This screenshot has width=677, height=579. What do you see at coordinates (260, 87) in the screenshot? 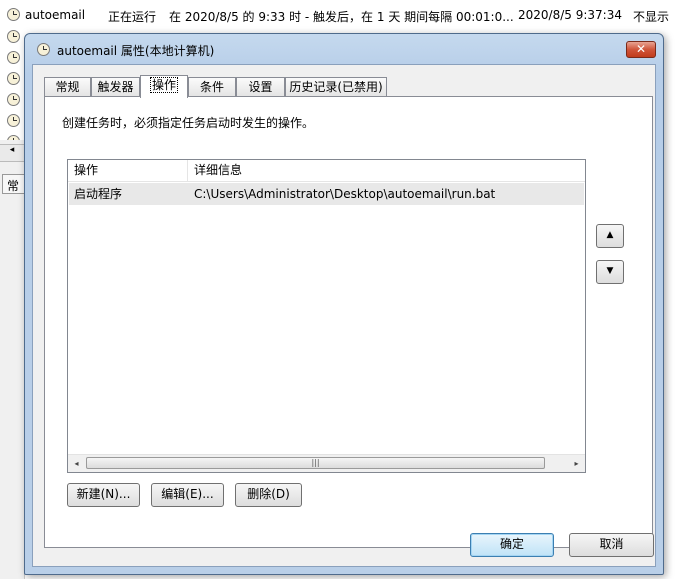
I see `tab-settings: 设置` at bounding box center [260, 87].